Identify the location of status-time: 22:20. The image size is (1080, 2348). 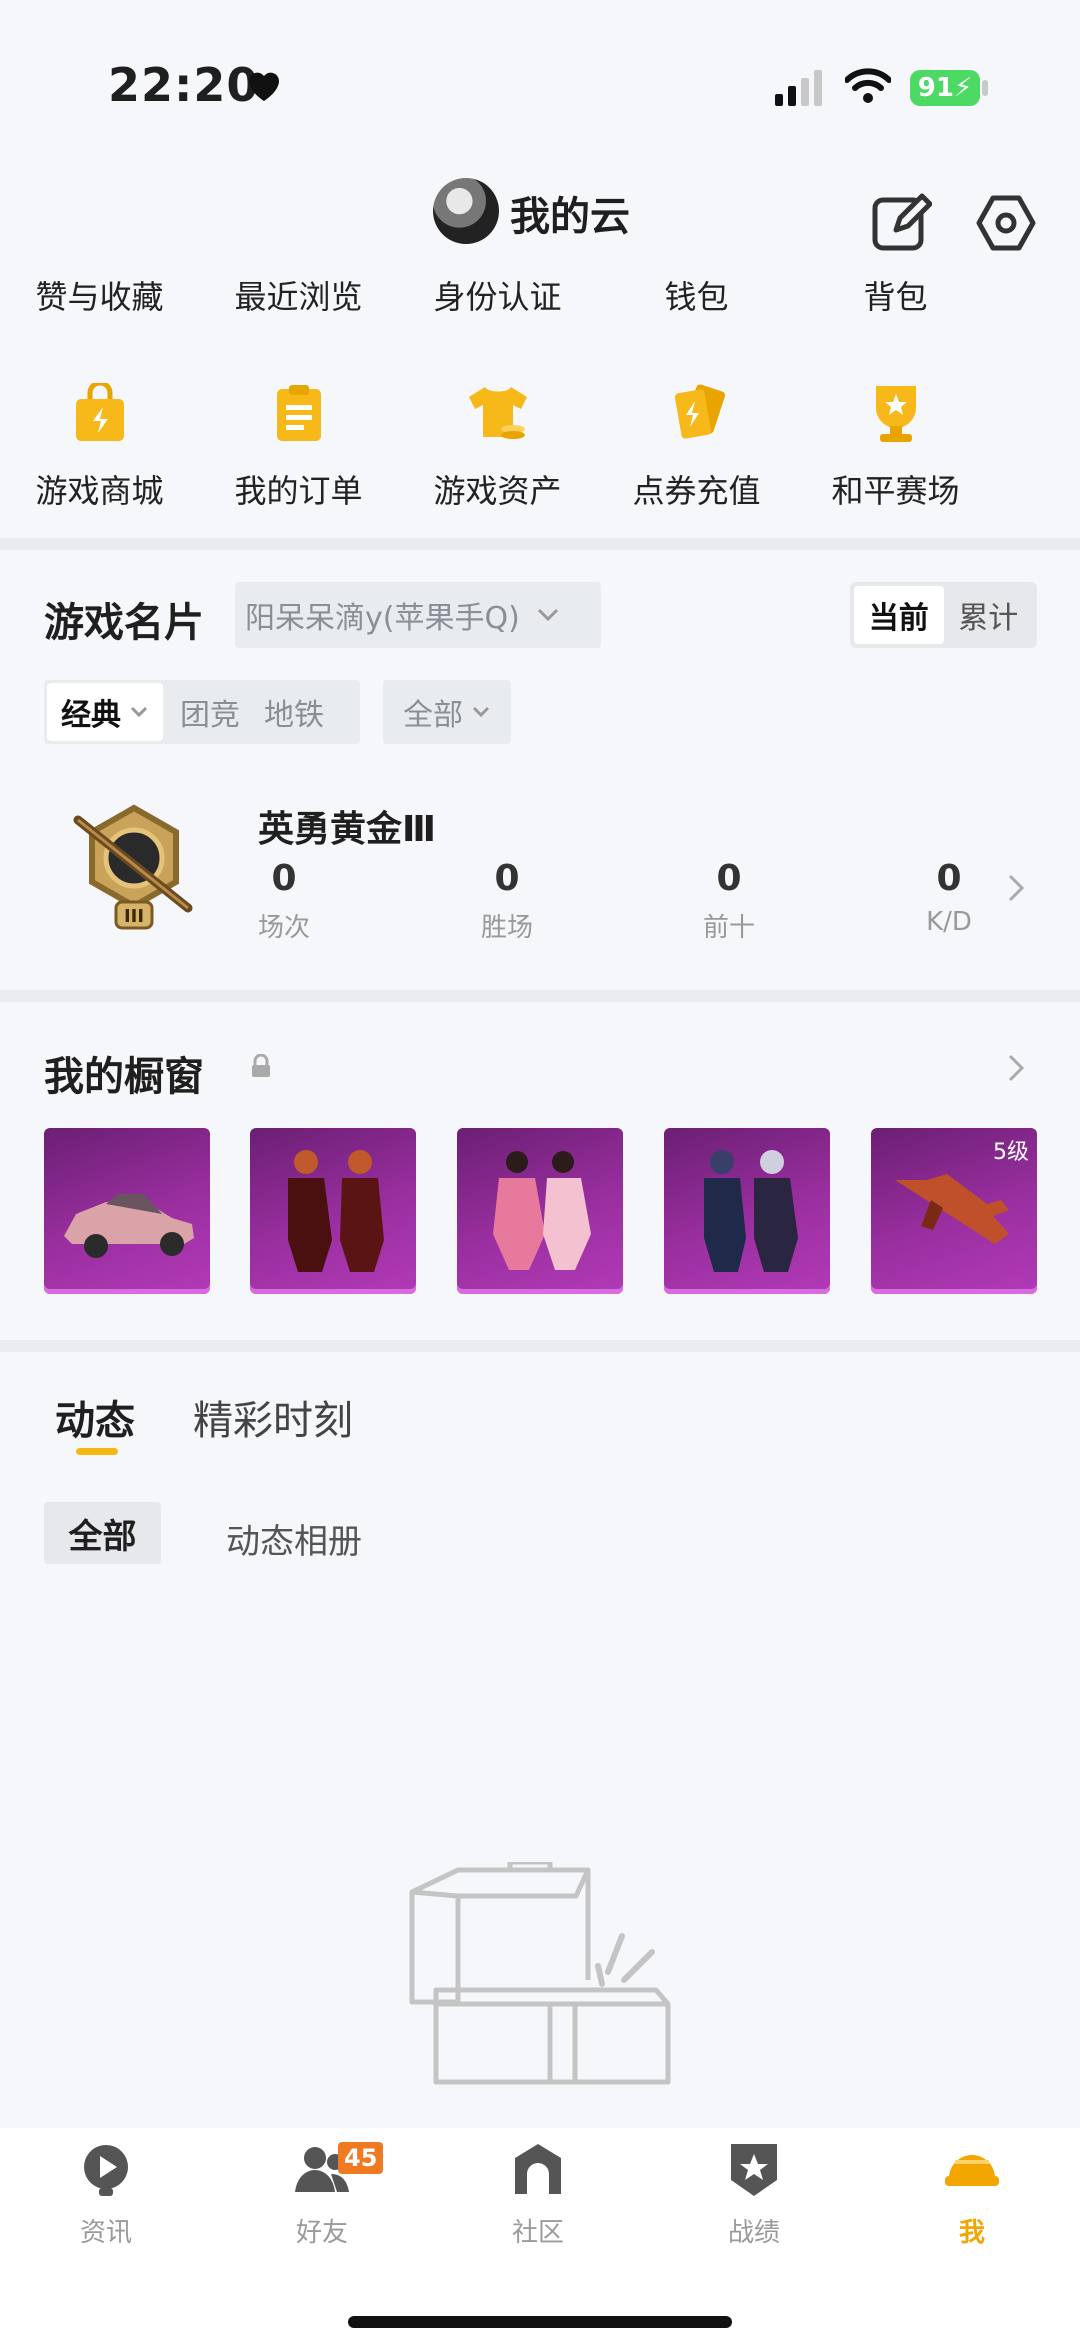
(184, 85).